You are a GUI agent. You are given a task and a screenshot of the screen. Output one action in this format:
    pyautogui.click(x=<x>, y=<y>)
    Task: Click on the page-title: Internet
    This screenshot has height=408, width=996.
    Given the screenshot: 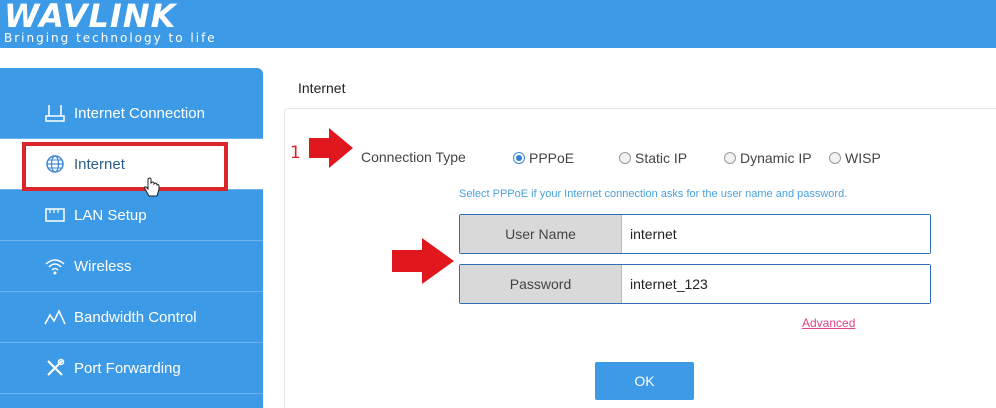 What is the action you would take?
    pyautogui.click(x=322, y=88)
    